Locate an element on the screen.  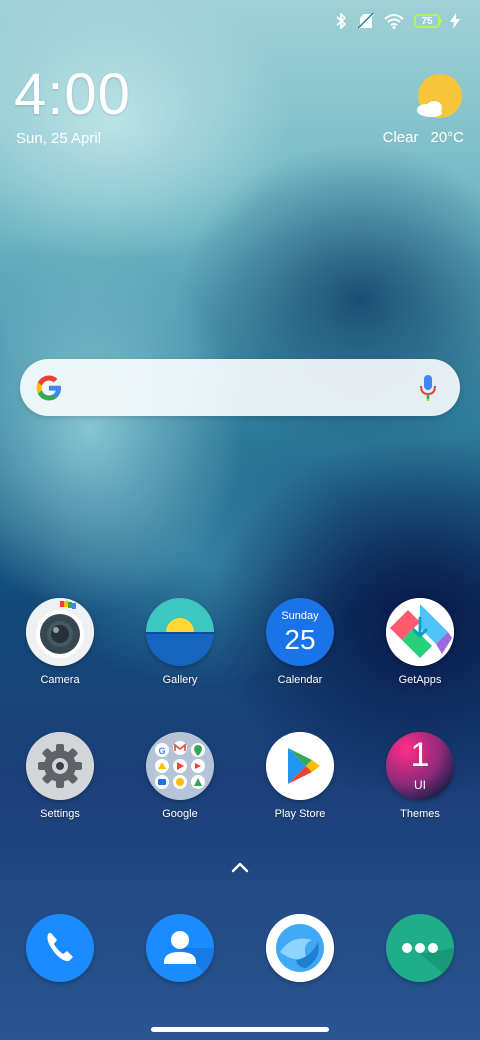
weather-temperature: 20°C is located at coordinates (447, 137).